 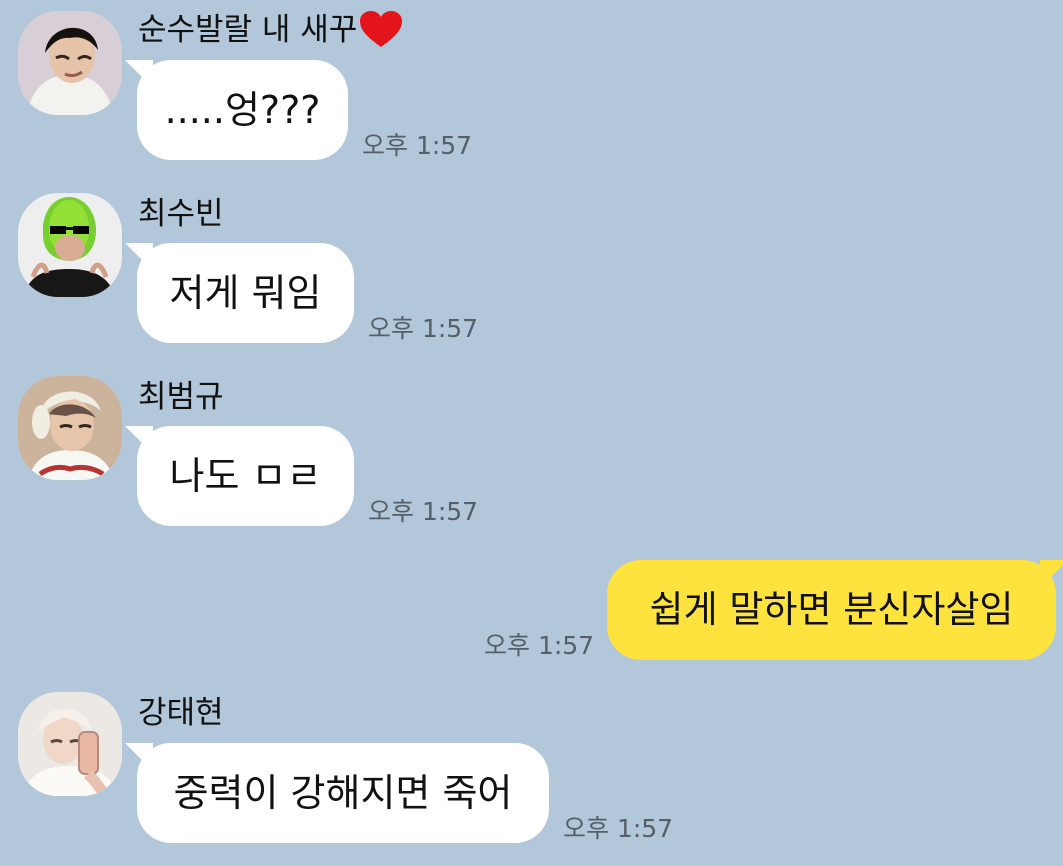 I want to click on message-bubble: 저게 뭐임, so click(x=245, y=293).